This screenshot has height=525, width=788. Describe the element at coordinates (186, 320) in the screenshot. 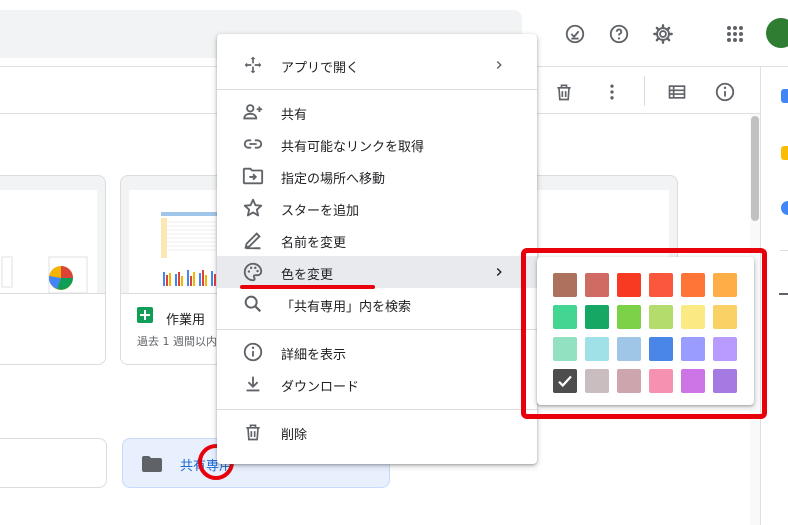

I see `file-title: 作業用` at that location.